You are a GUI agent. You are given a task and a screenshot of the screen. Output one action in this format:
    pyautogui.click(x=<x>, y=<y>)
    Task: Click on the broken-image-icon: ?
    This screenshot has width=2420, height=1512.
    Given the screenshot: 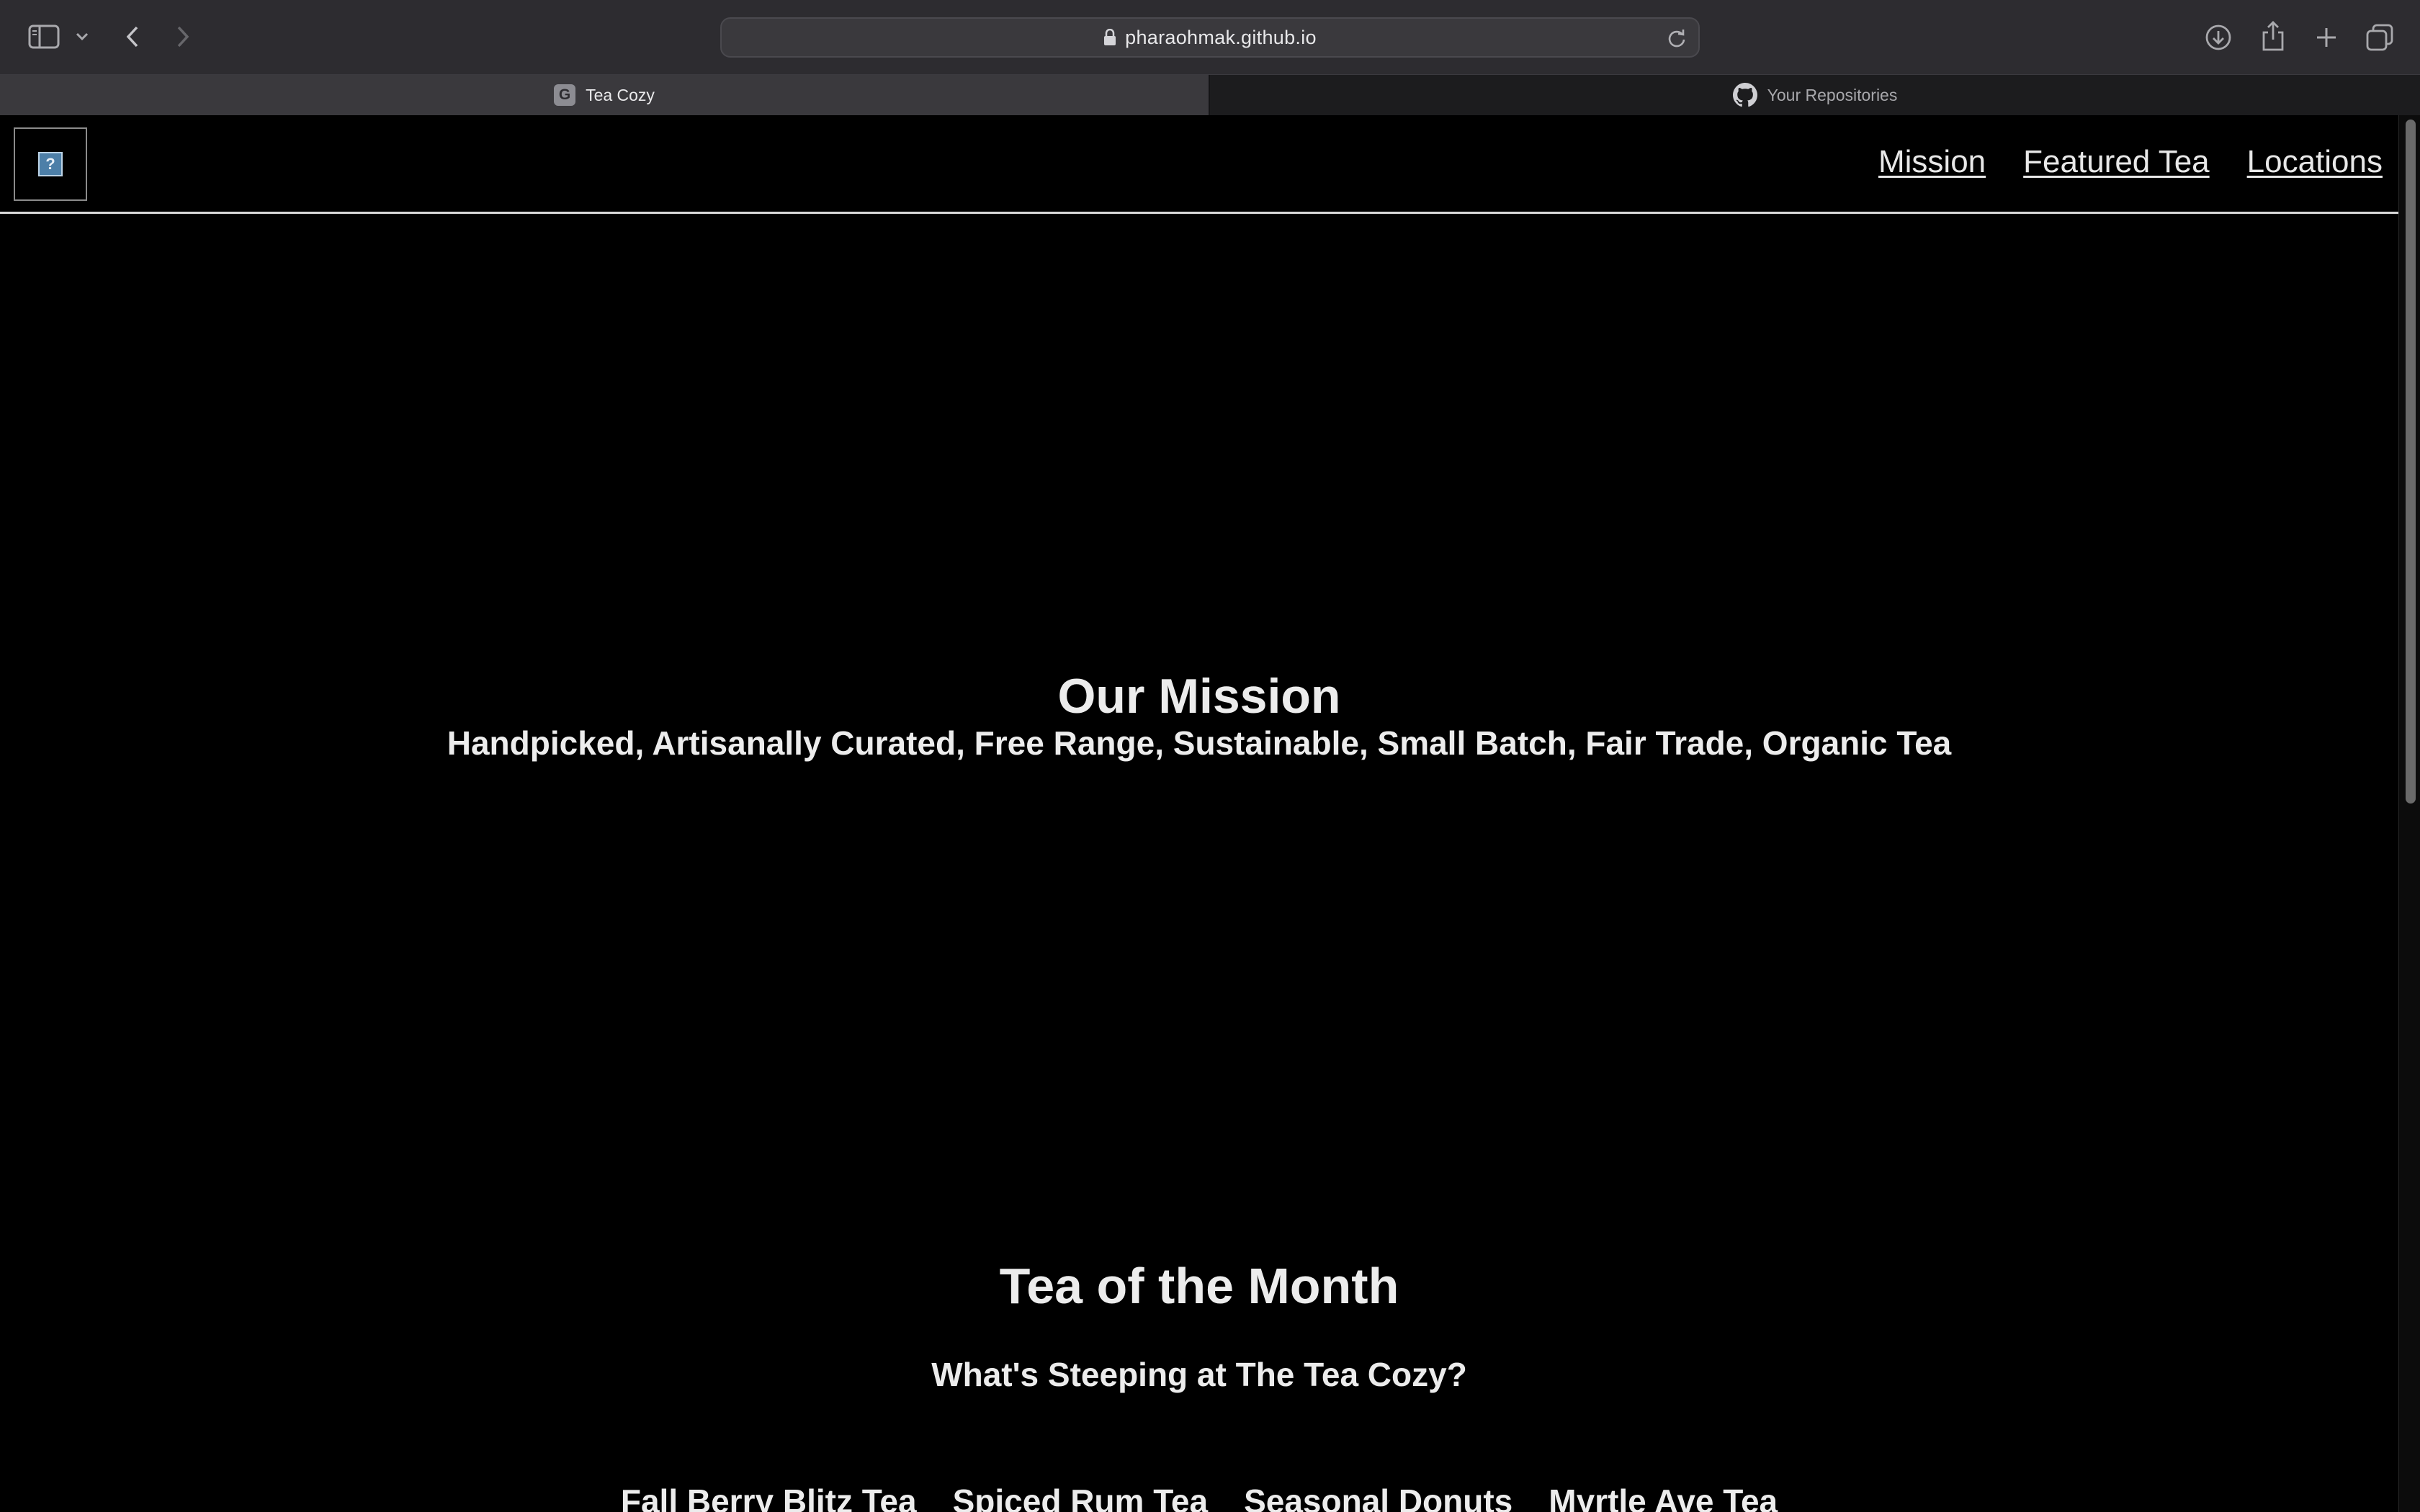 What is the action you would take?
    pyautogui.click(x=51, y=164)
    